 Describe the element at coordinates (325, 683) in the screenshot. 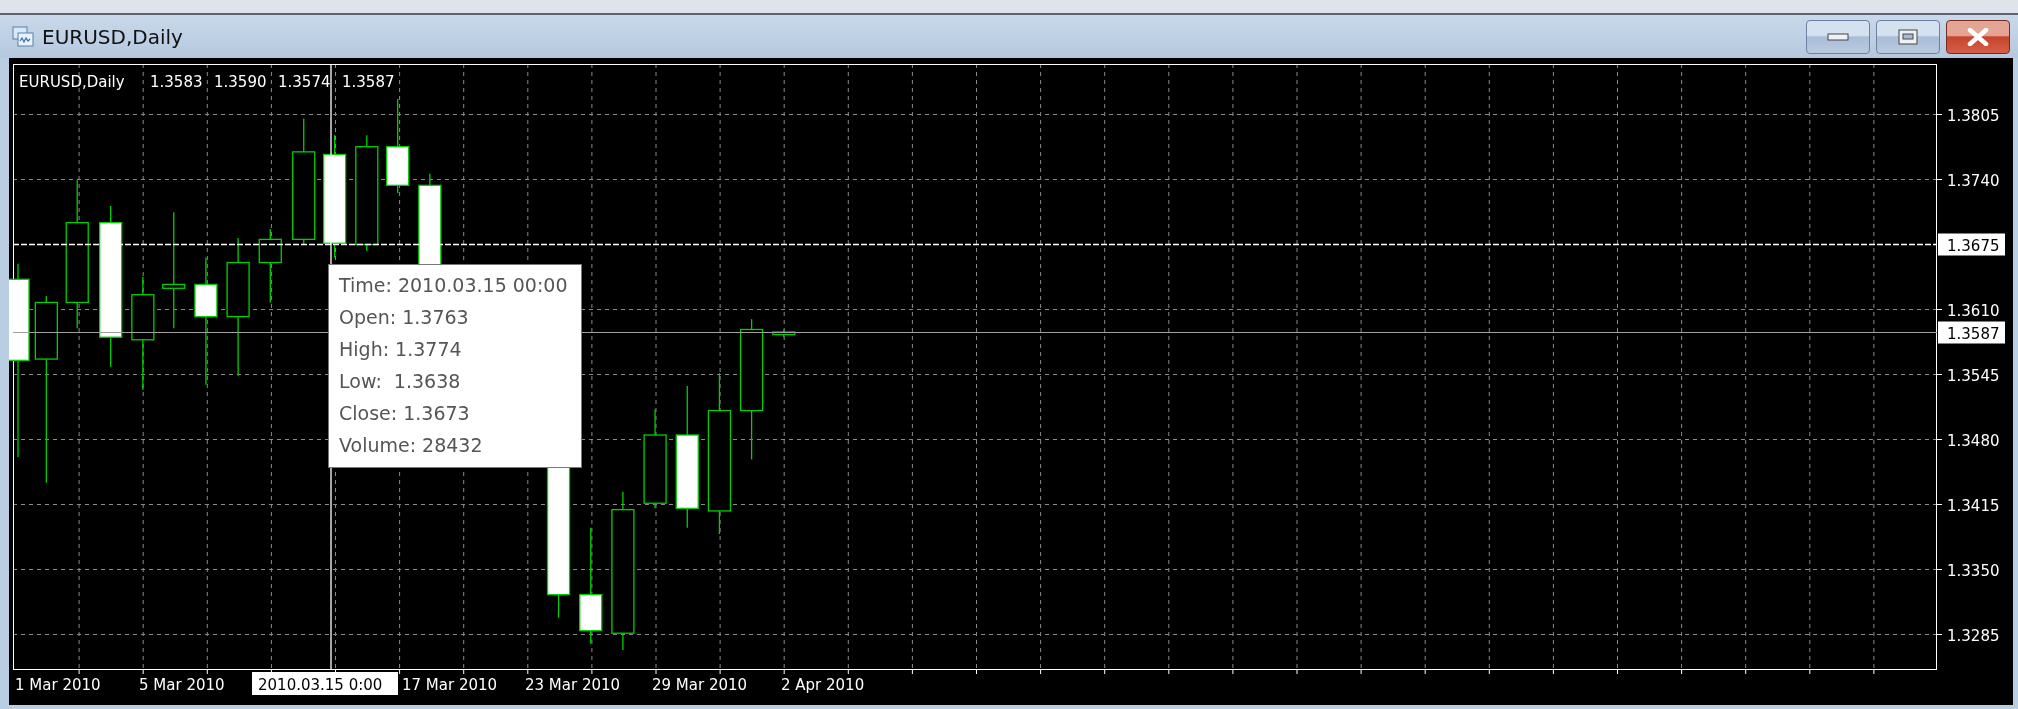

I see `crosshair-time-tag: 2010.03.15 0:00` at that location.